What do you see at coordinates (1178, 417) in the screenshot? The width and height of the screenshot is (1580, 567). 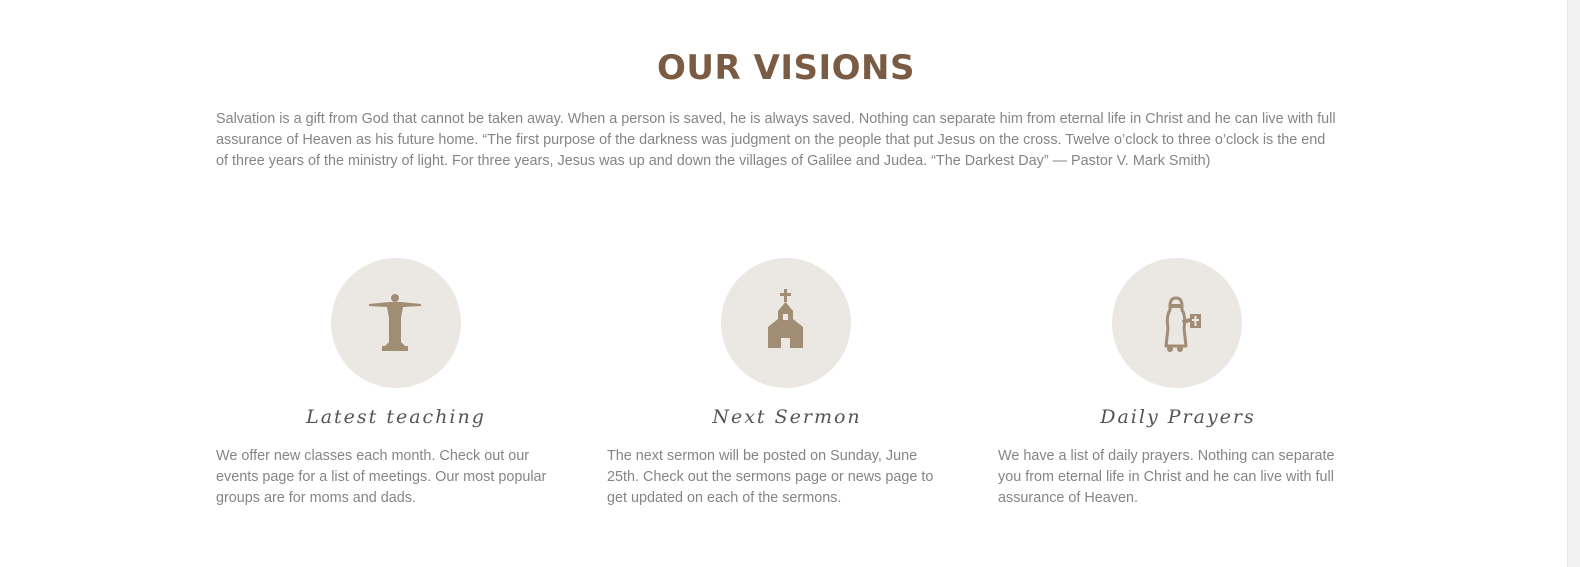 I see `feature-title: Daily Prayers` at bounding box center [1178, 417].